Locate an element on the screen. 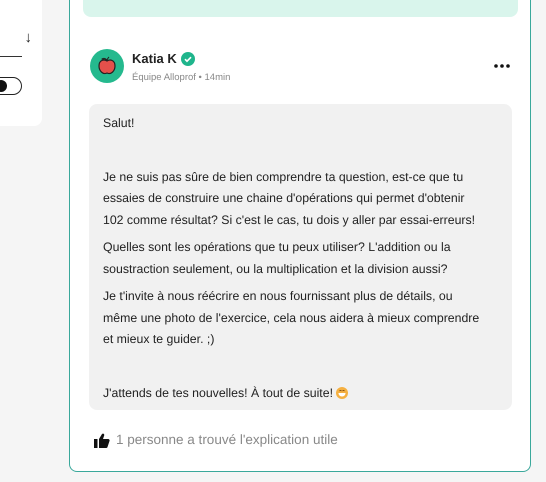 The width and height of the screenshot is (546, 482). toggle-switch is located at coordinates (11, 86).